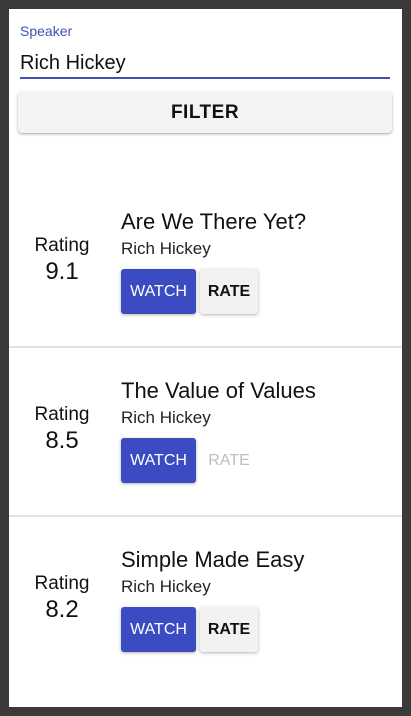  I want to click on rating-block: Rating 8.2, so click(62, 599).